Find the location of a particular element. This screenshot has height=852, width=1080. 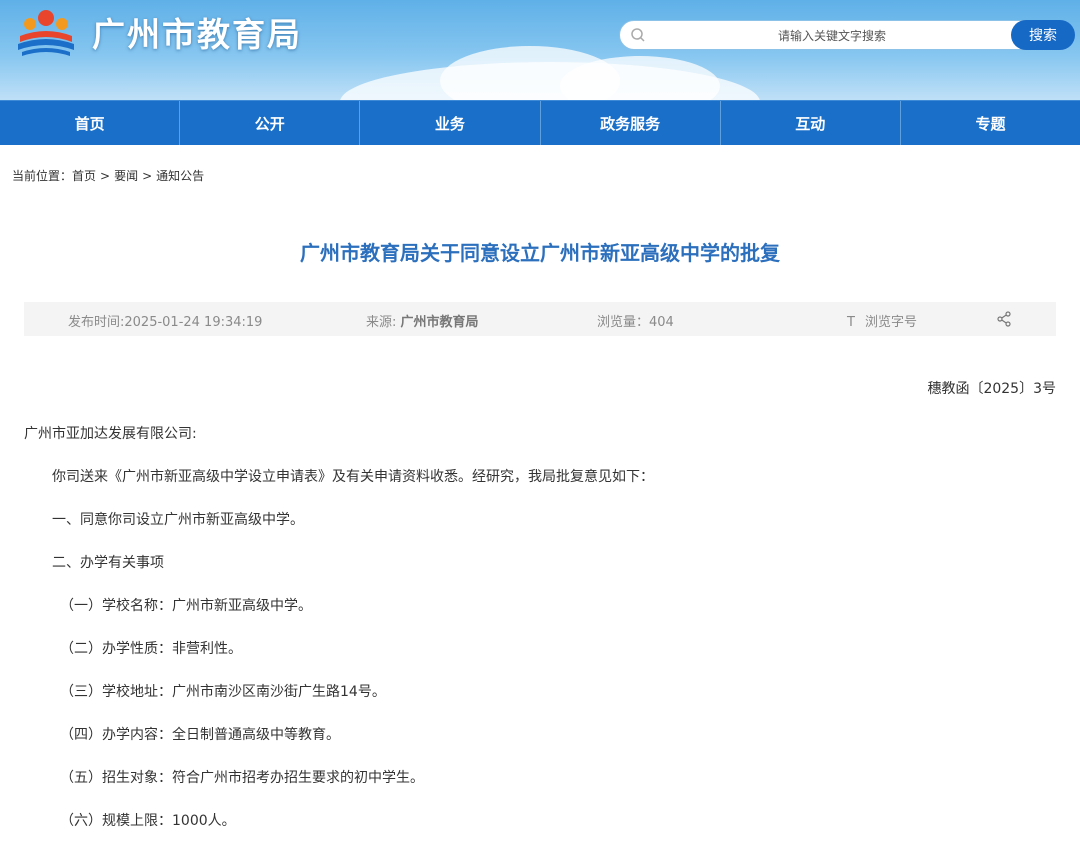

nav-item-interaction: 互动 is located at coordinates (811, 123).